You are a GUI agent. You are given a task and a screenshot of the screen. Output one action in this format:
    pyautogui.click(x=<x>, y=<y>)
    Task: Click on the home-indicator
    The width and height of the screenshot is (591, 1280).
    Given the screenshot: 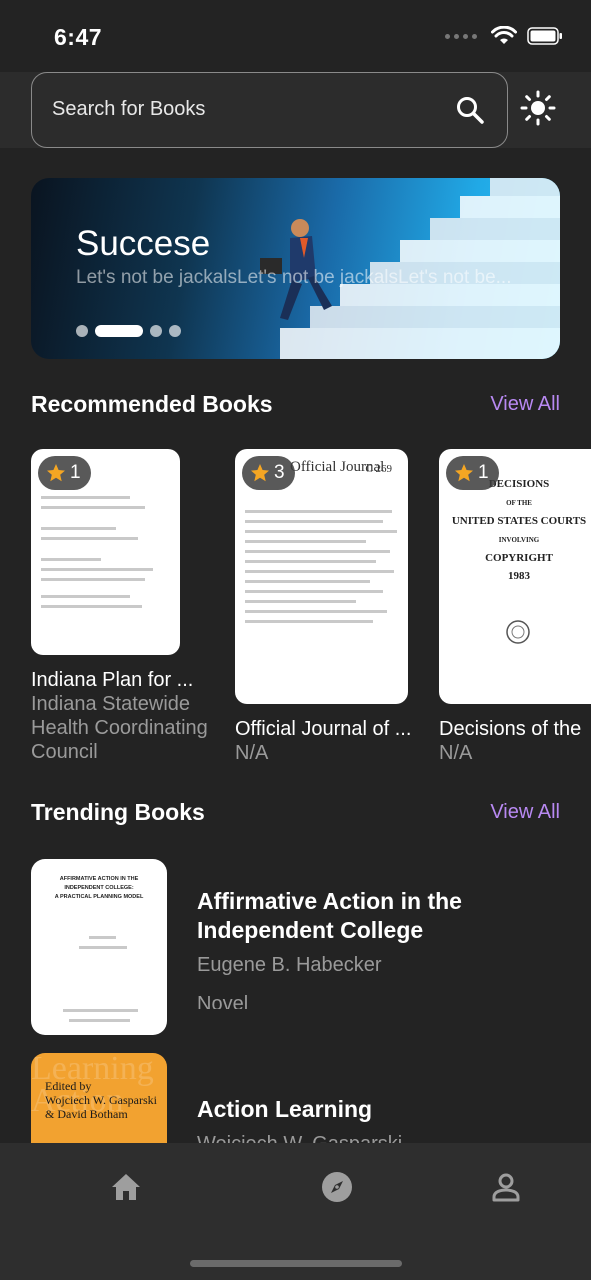 What is the action you would take?
    pyautogui.click(x=296, y=1263)
    